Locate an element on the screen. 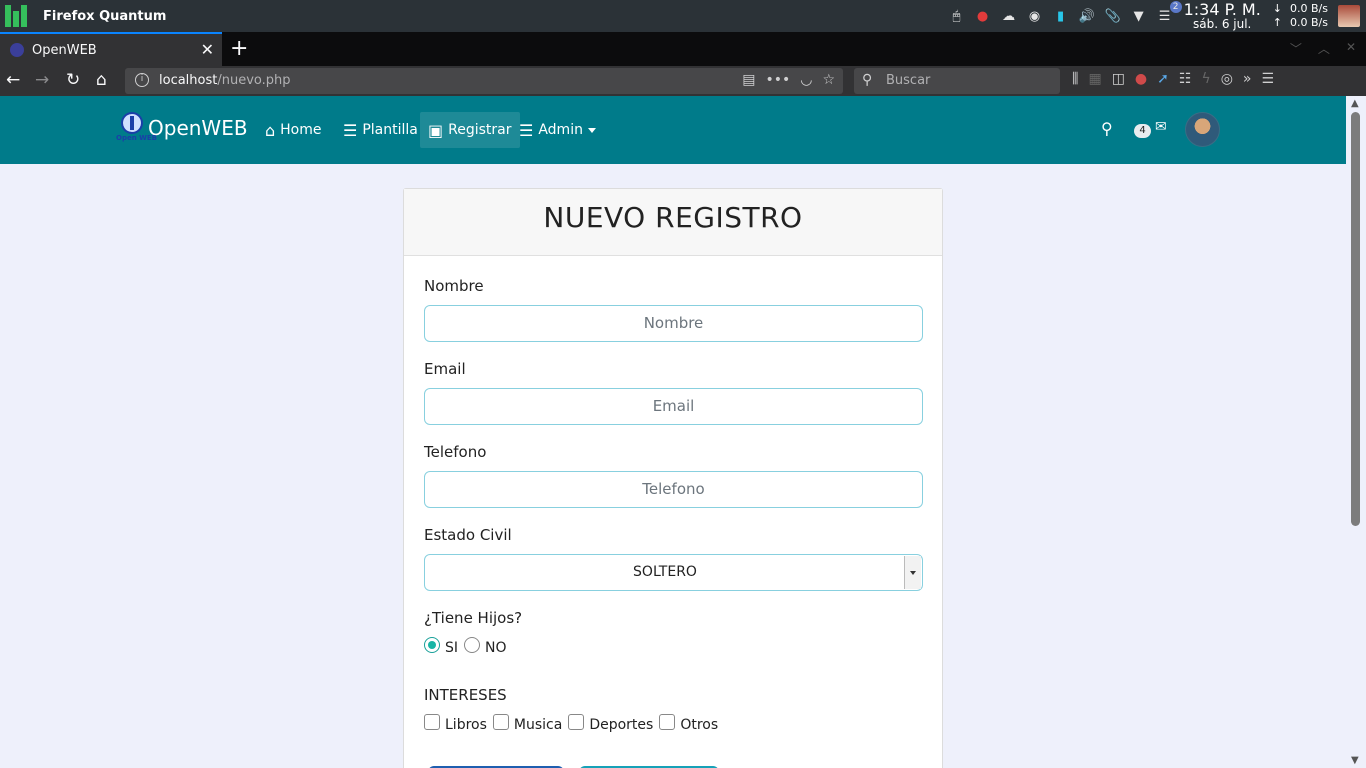 The image size is (1366, 768). info-icon: i is located at coordinates (142, 80).